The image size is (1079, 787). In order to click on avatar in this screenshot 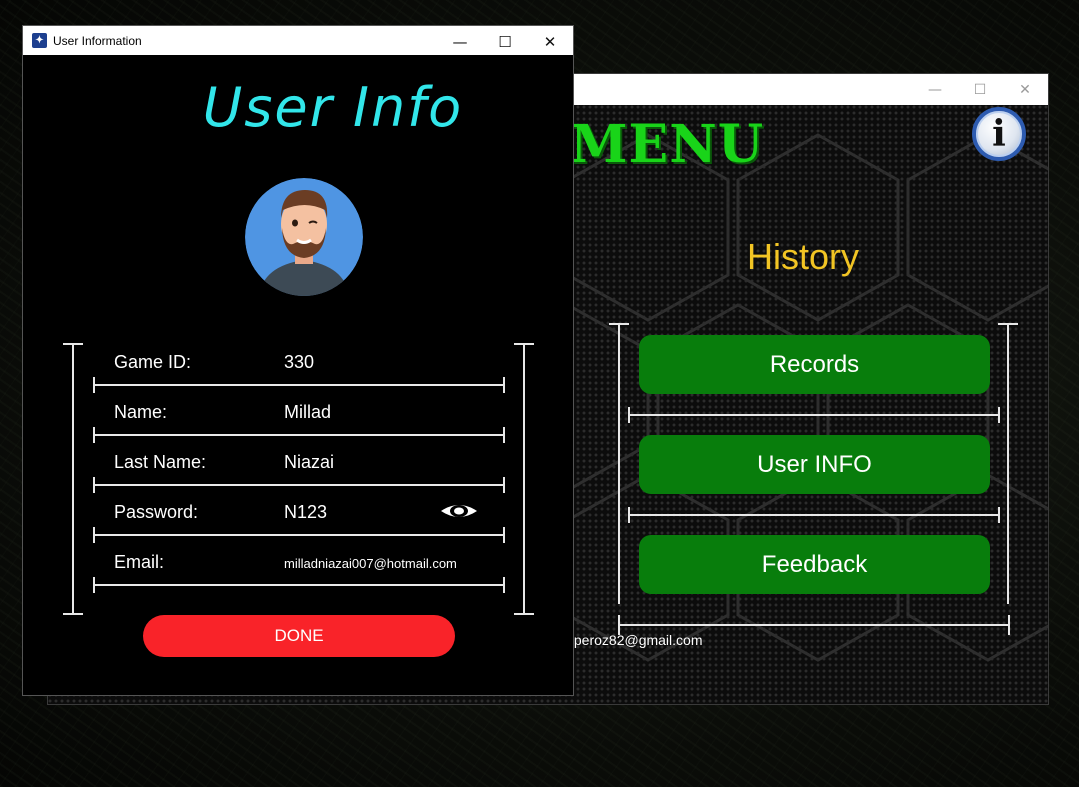, I will do `click(304, 237)`.